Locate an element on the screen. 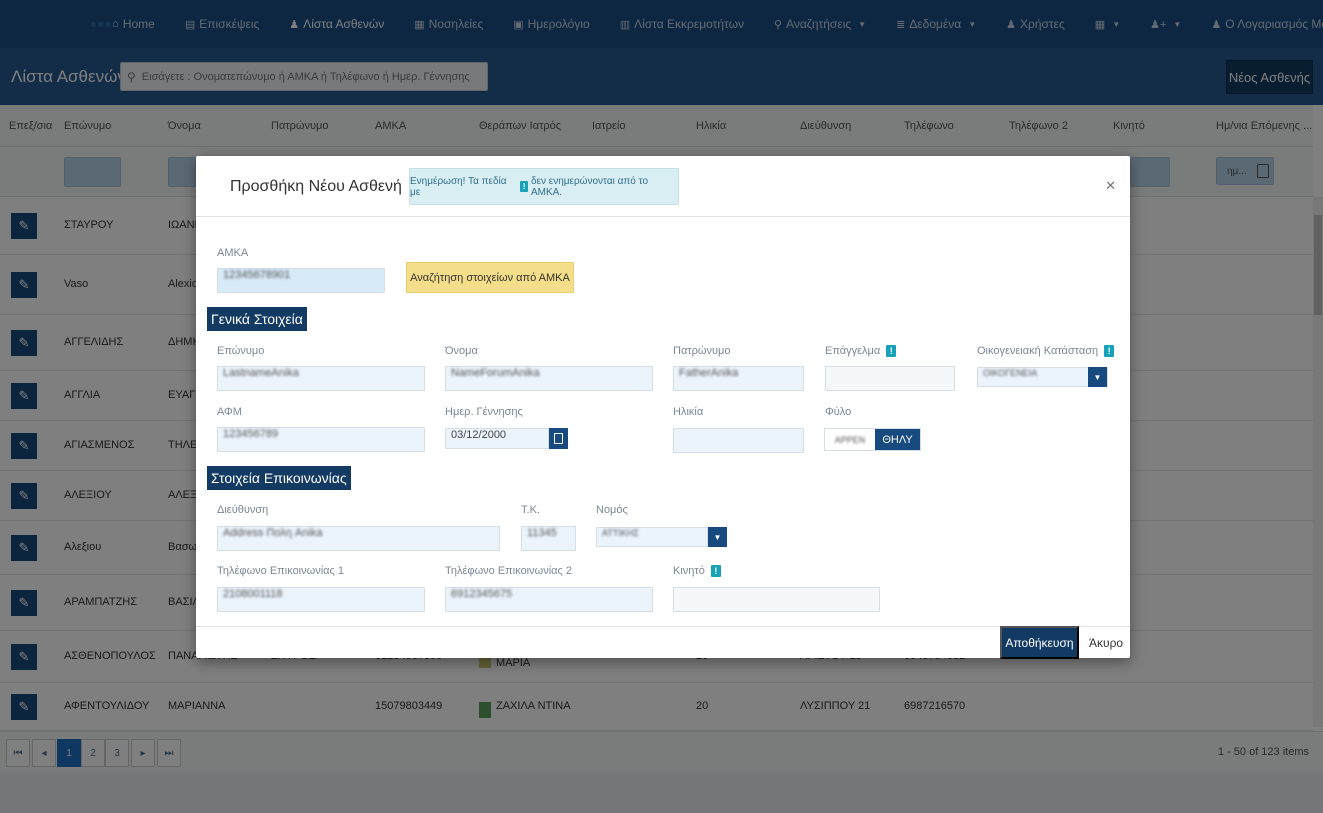 The width and height of the screenshot is (1323, 813). mobile-field is located at coordinates (776, 599).